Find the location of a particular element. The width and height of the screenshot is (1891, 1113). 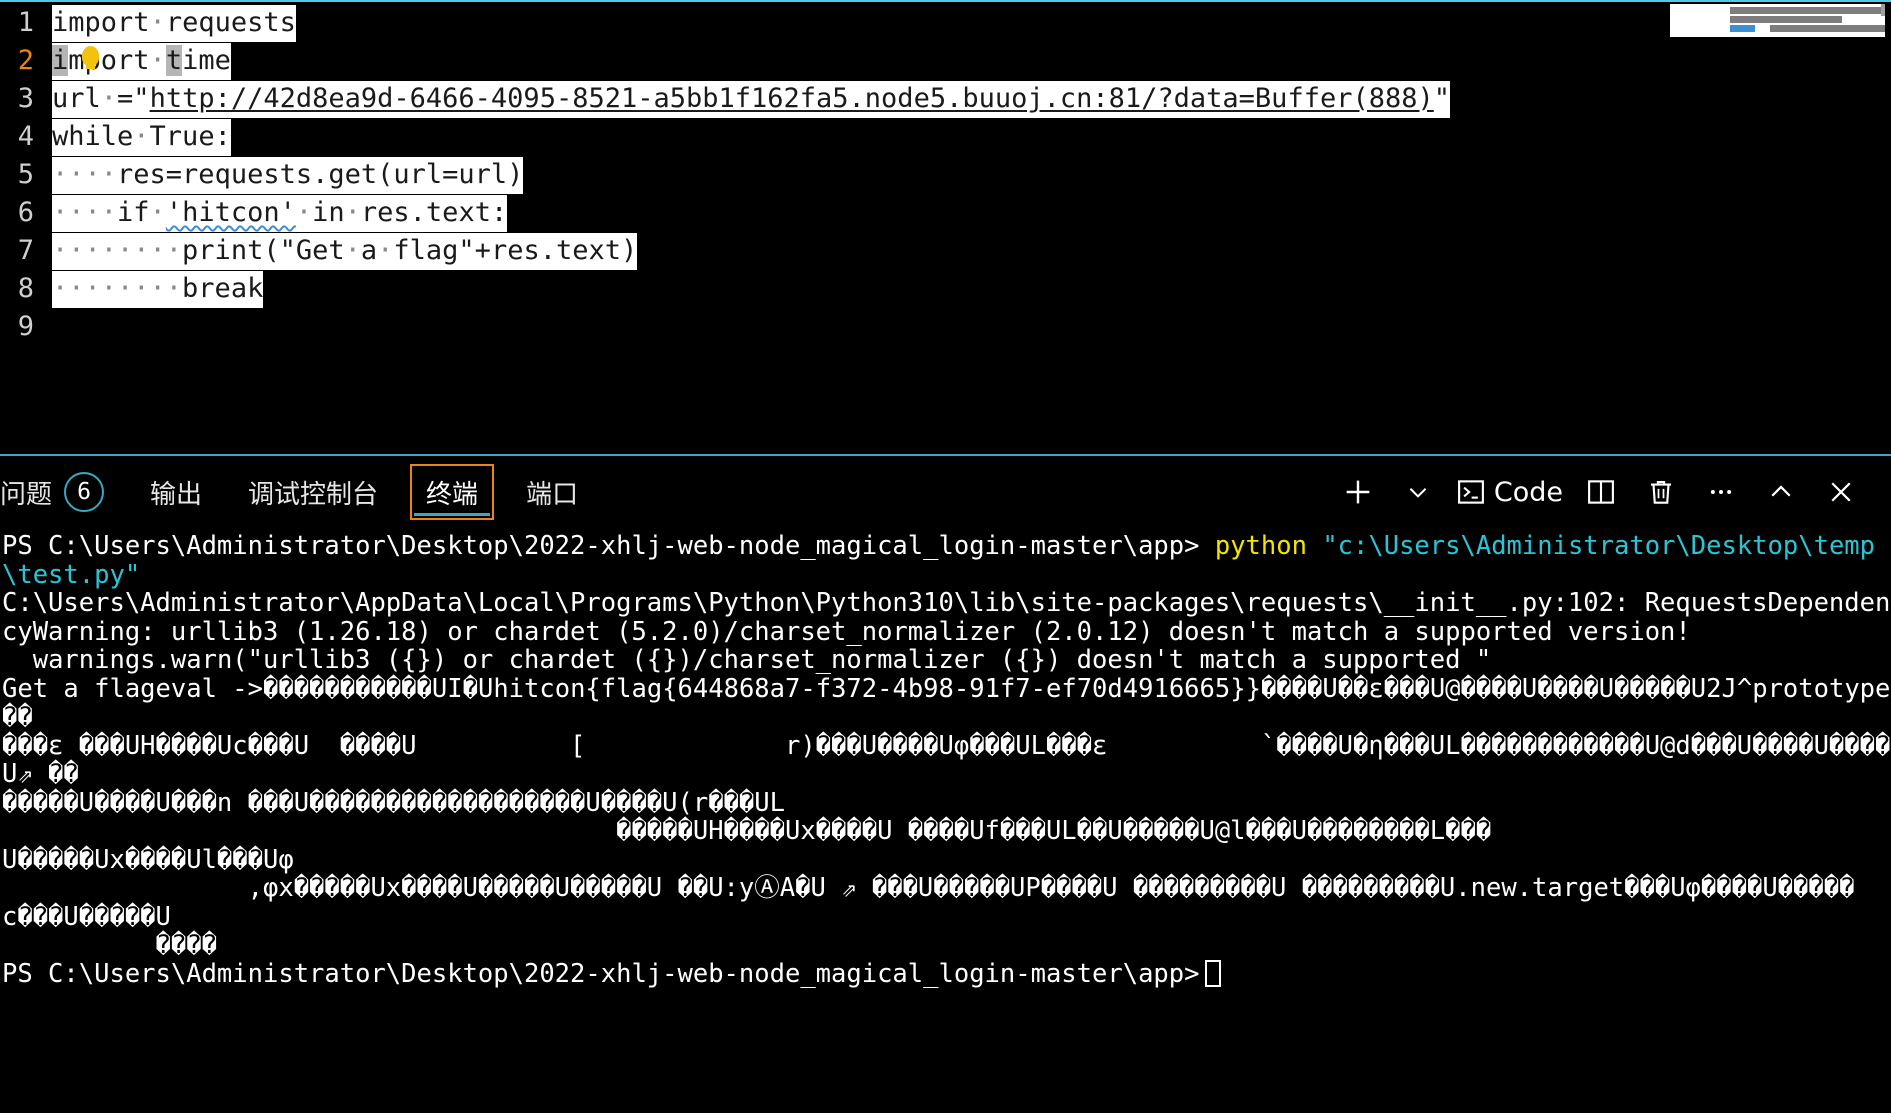

line-number: 1 is located at coordinates (25, 22).